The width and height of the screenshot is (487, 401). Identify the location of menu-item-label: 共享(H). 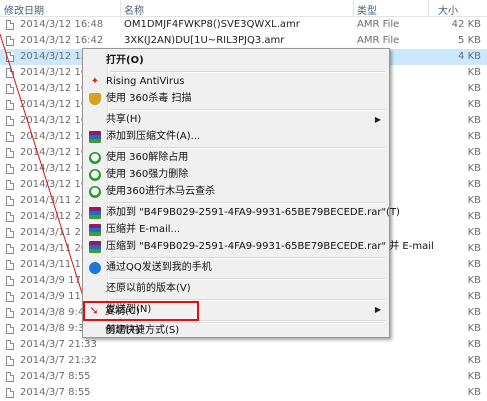
(124, 119).